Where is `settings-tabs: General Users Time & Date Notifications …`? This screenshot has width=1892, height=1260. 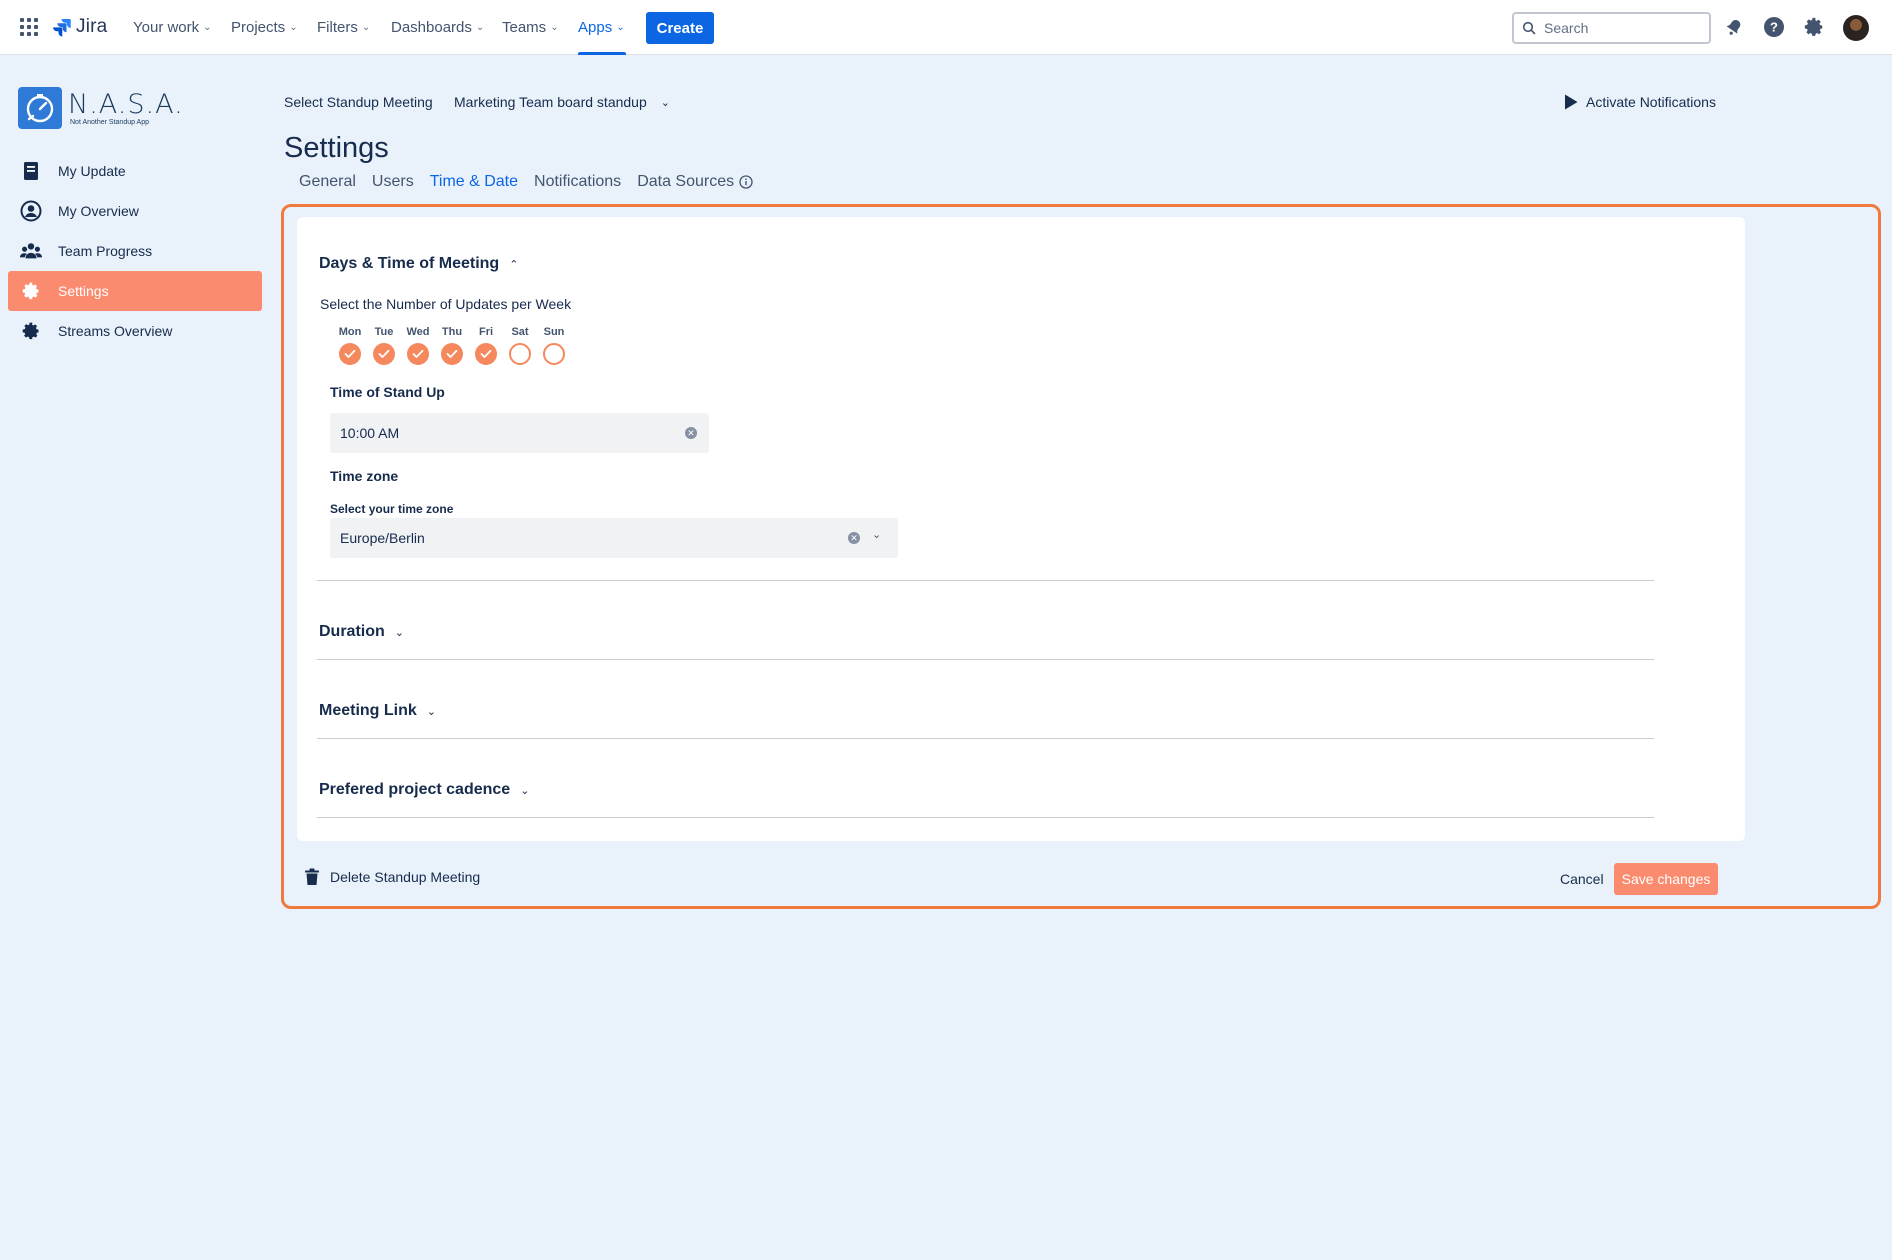
settings-tabs: General Users Time & Date Notifications … is located at coordinates (526, 182).